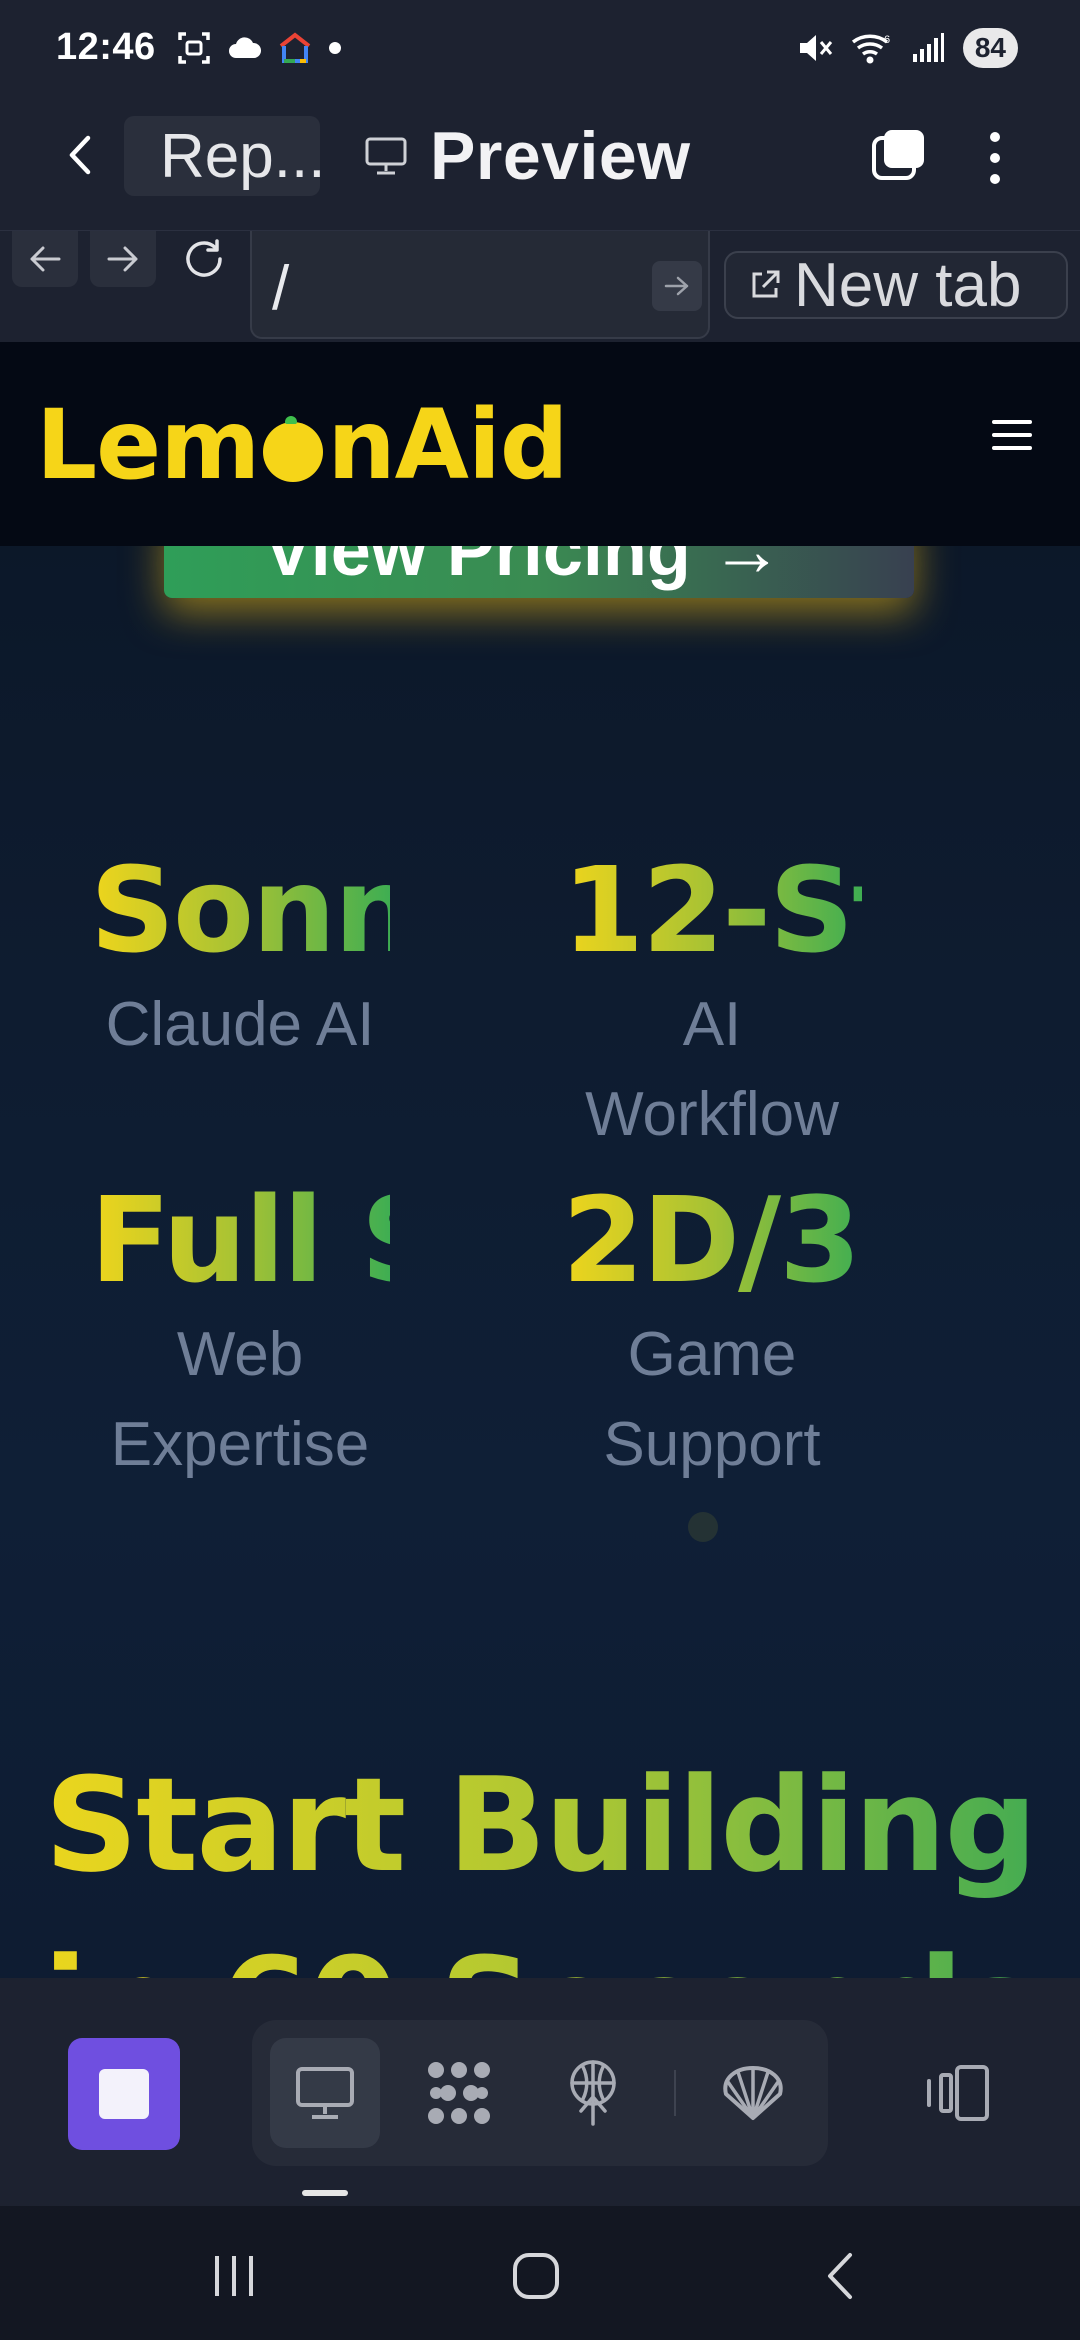  I want to click on tool-group, so click(540, 2093).